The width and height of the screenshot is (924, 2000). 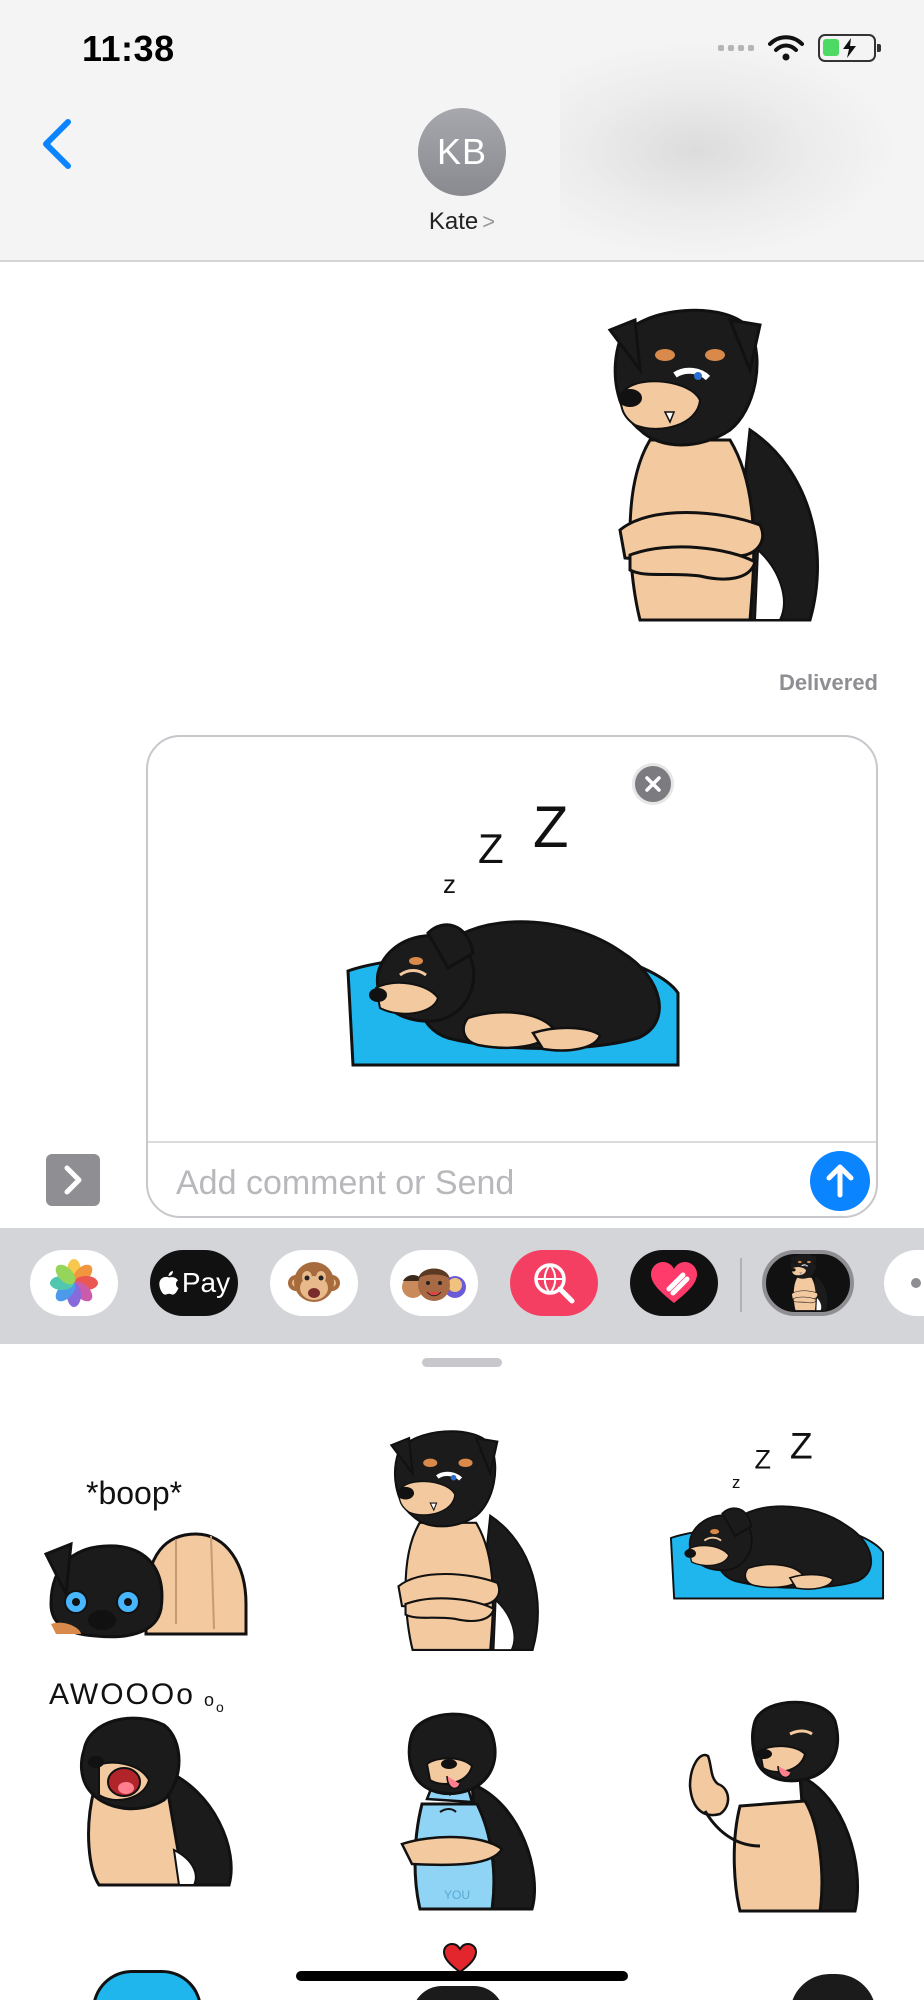 I want to click on app-image-search, so click(x=554, y=1283).